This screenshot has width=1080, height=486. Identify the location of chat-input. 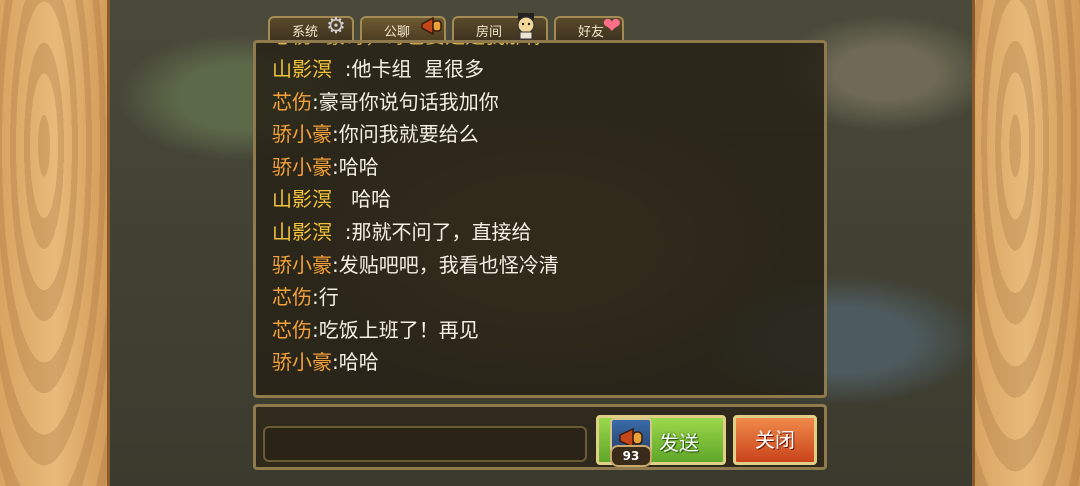
(425, 444).